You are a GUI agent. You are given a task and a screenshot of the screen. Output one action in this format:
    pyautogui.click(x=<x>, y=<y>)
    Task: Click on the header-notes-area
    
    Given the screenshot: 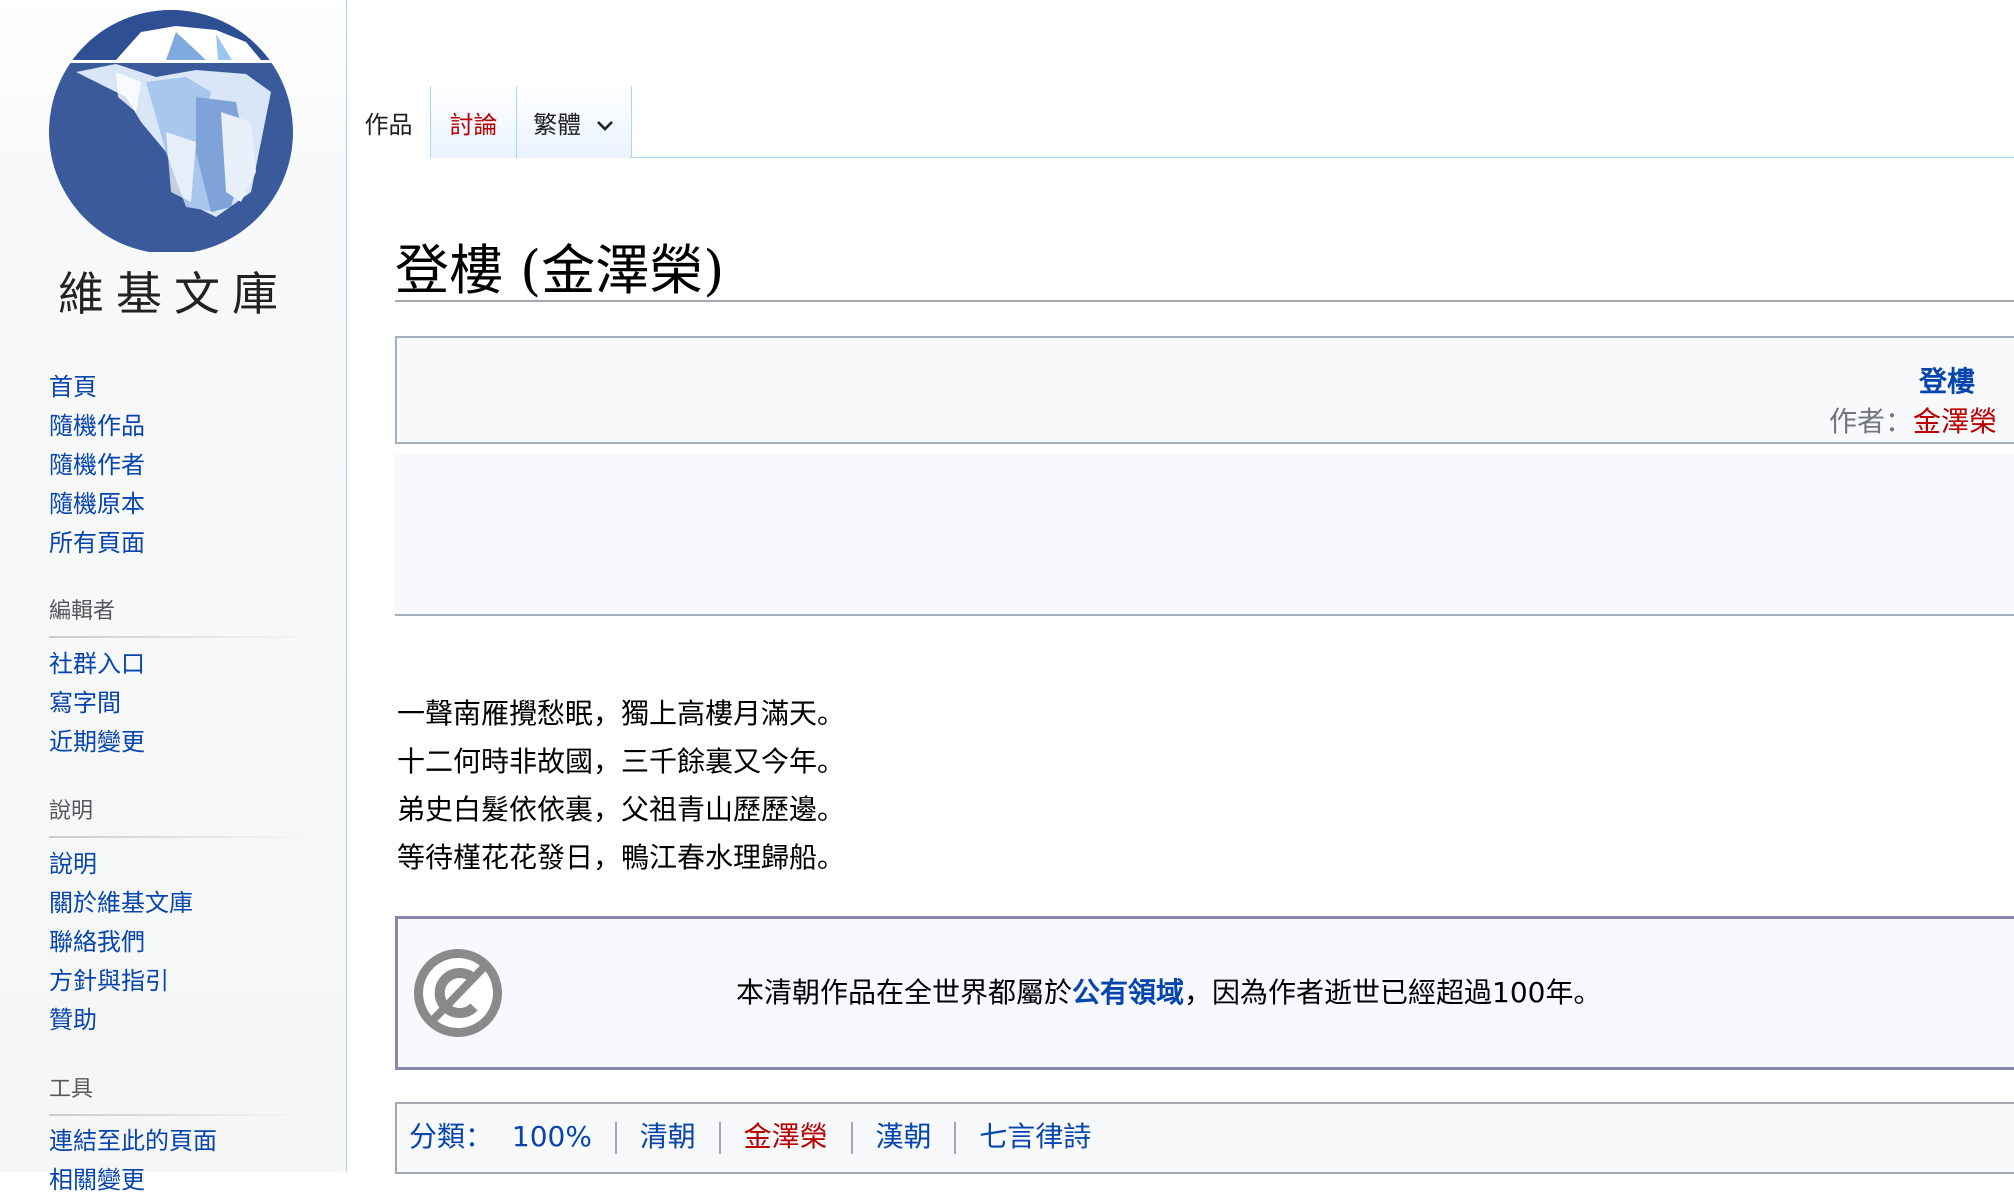 What is the action you would take?
    pyautogui.click(x=1204, y=535)
    